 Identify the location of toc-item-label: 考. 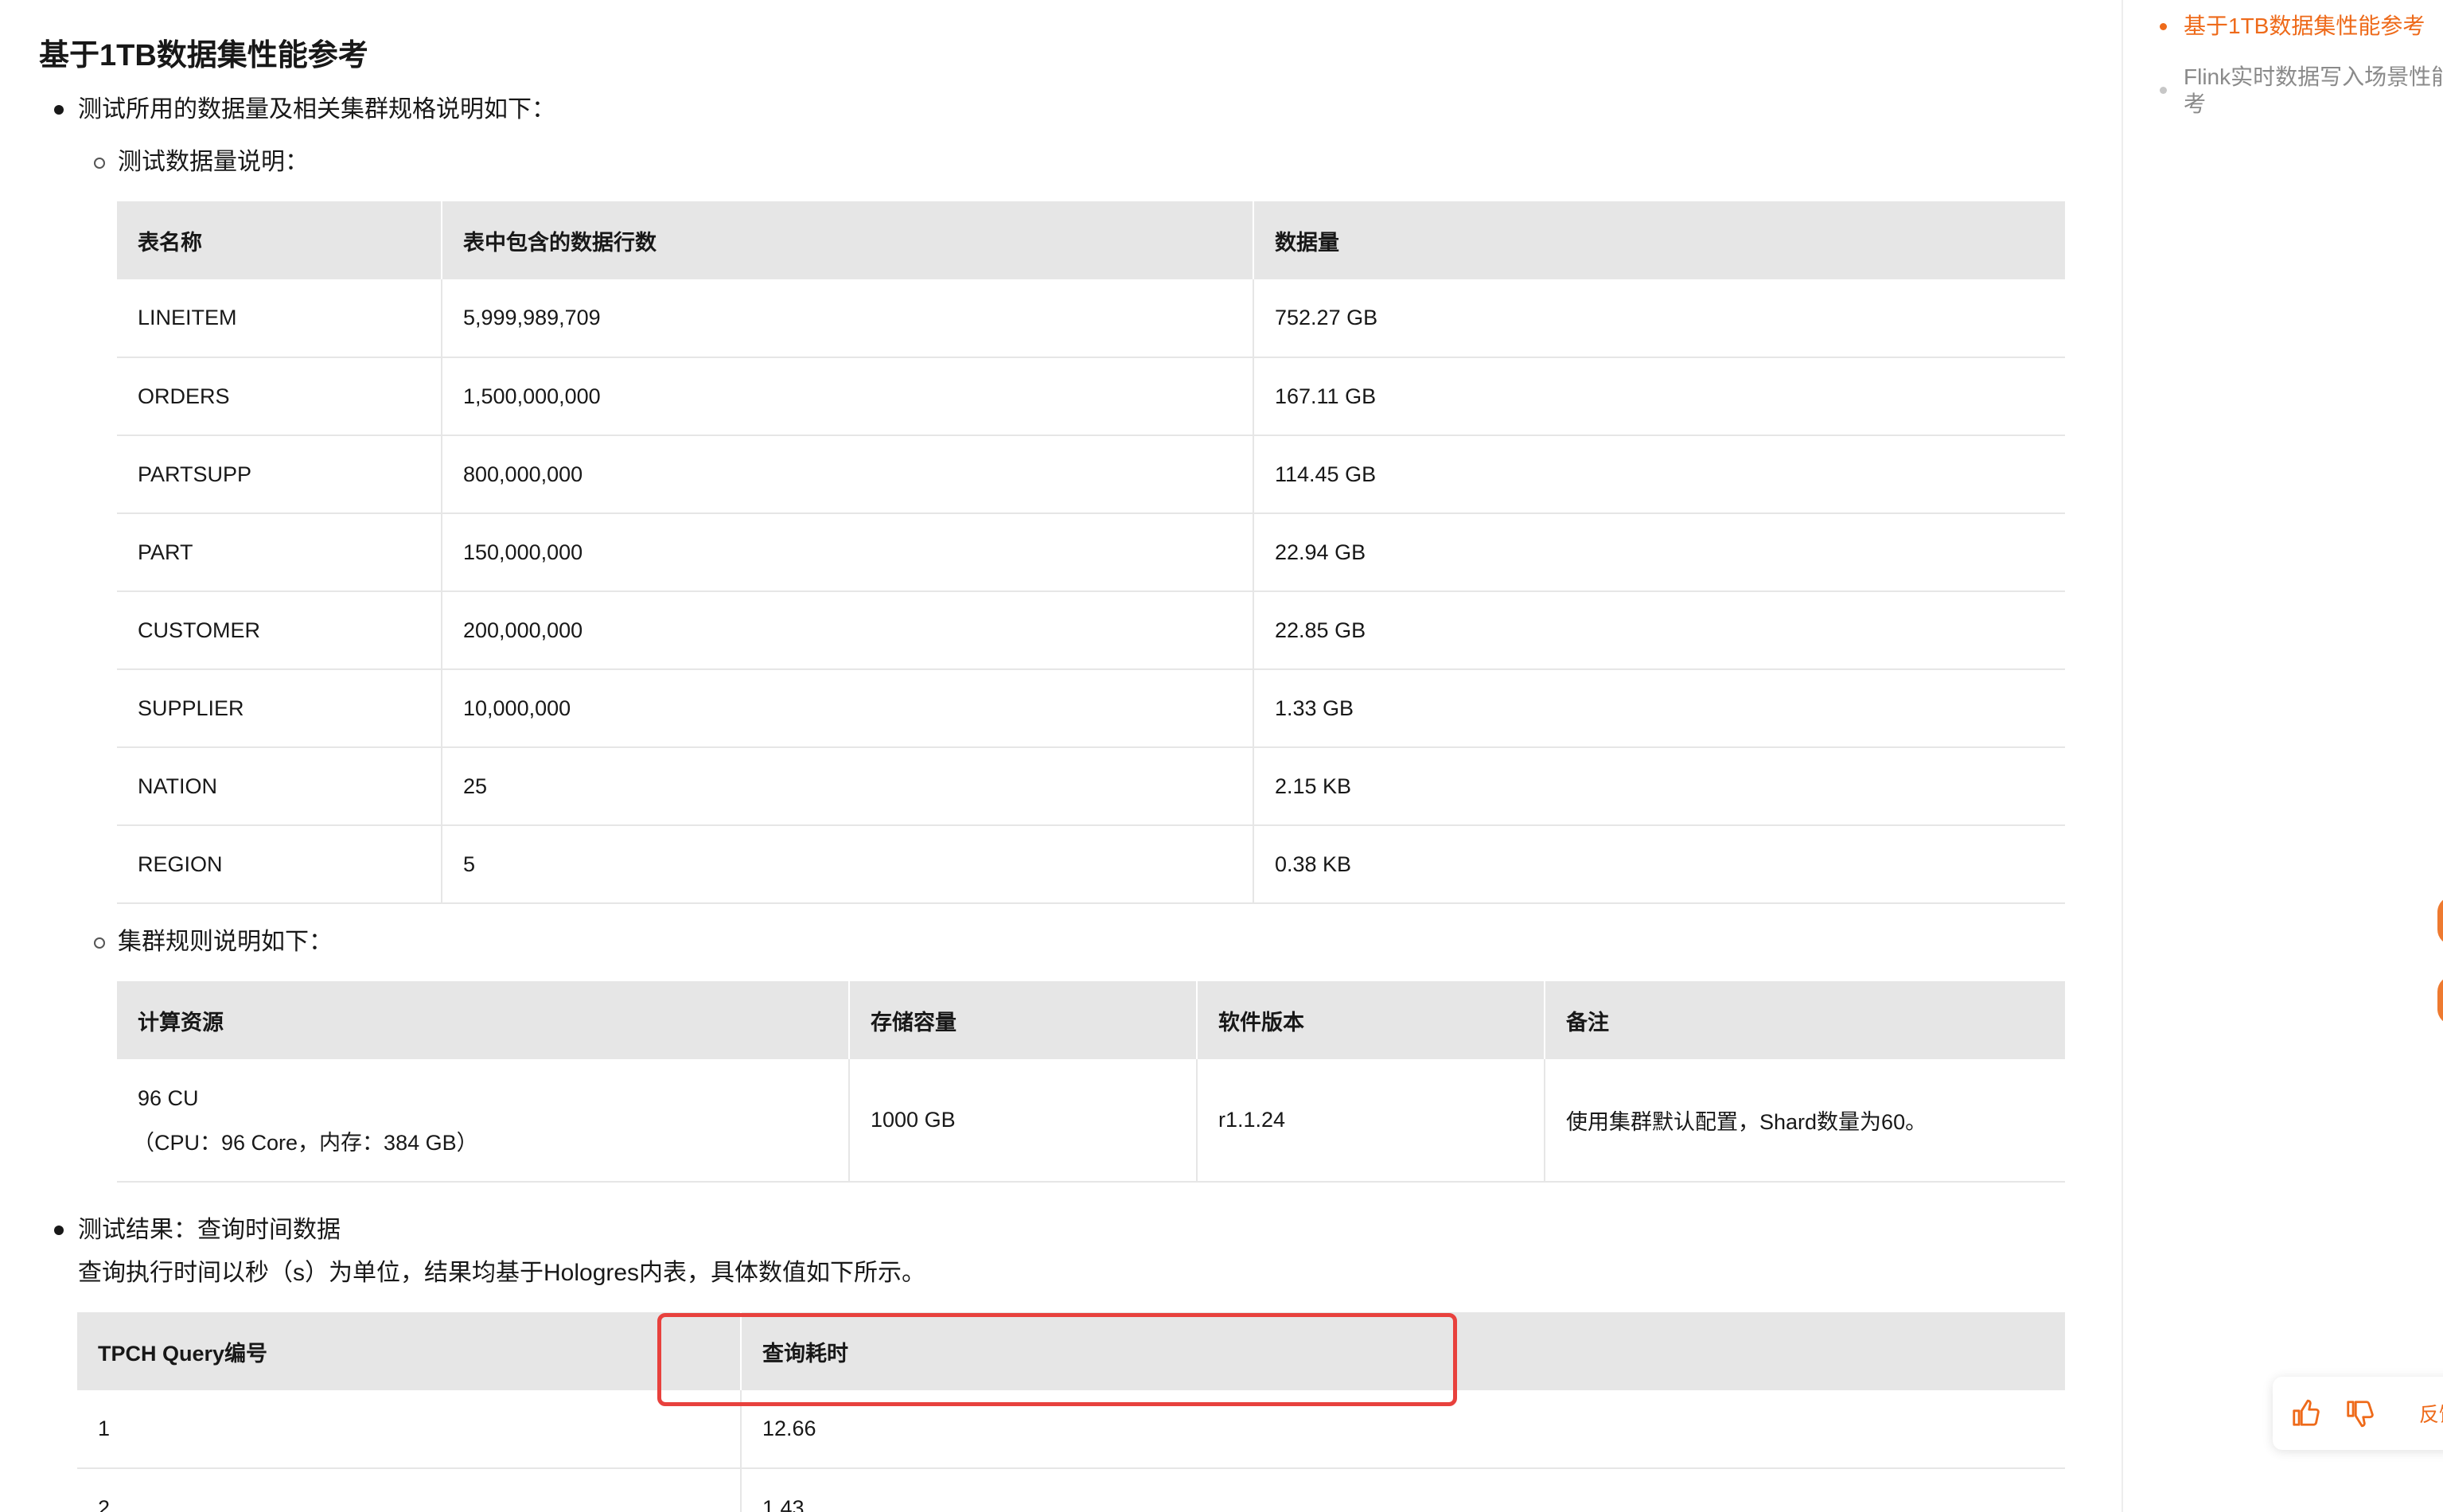
(2195, 104).